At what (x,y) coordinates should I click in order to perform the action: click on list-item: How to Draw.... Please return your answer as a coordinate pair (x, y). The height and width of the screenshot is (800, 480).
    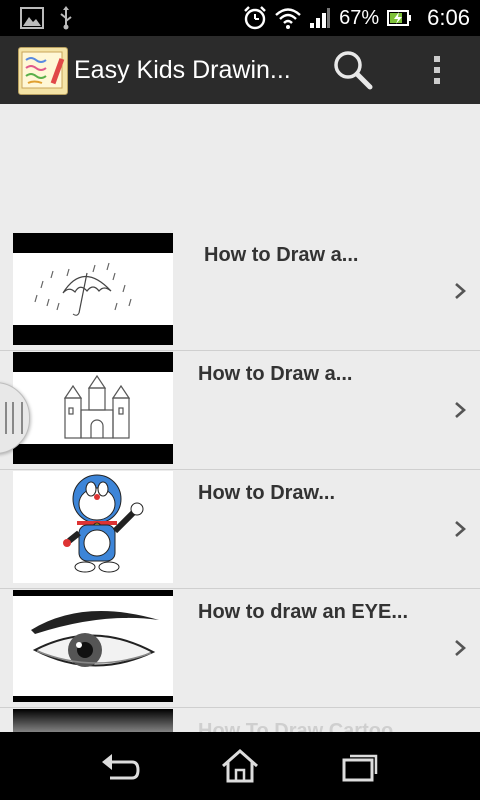
    Looking at the image, I should click on (240, 529).